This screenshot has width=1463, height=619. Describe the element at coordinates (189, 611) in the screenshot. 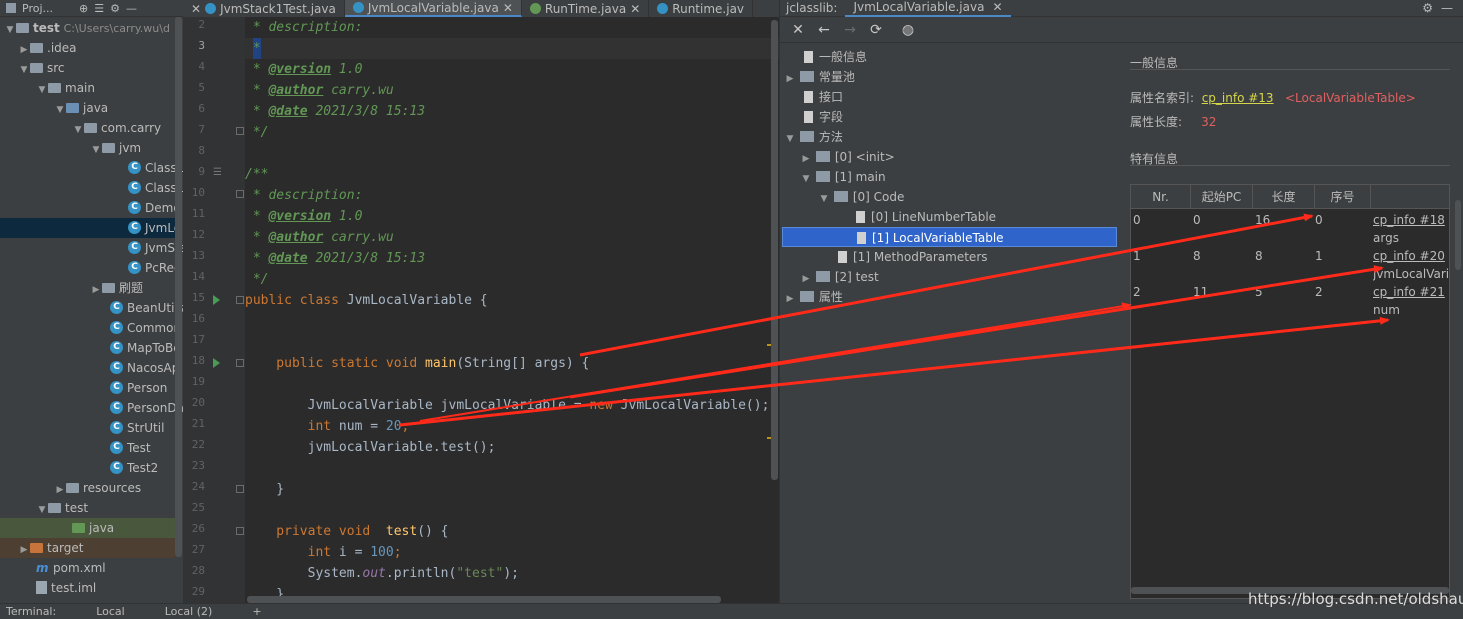

I see `terminal-local2-tab: Local (2)` at that location.